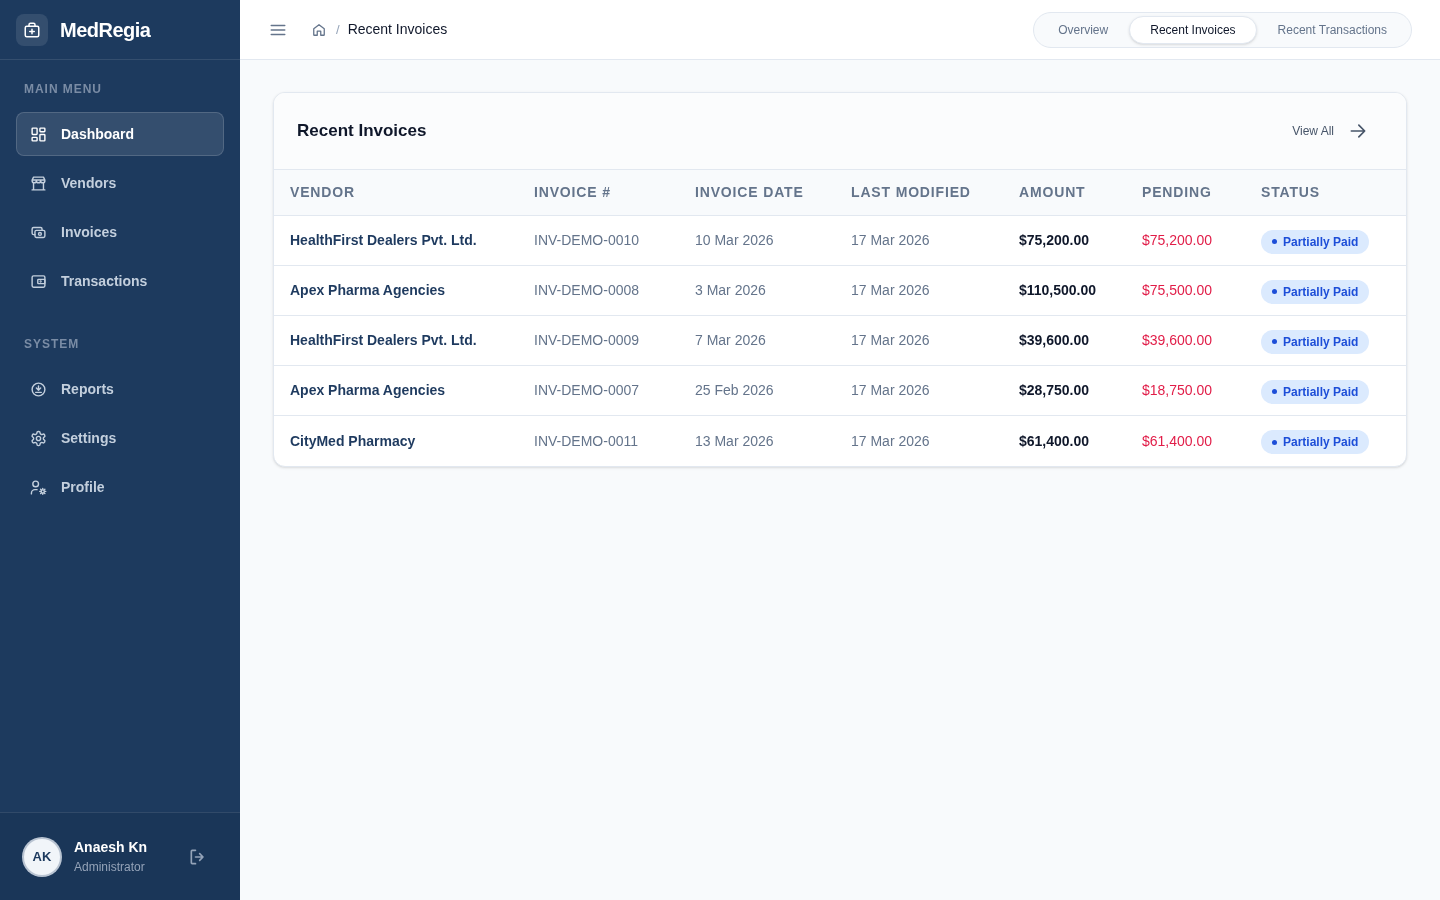 This screenshot has width=1440, height=900. What do you see at coordinates (319, 29) in the screenshot?
I see `home-icon` at bounding box center [319, 29].